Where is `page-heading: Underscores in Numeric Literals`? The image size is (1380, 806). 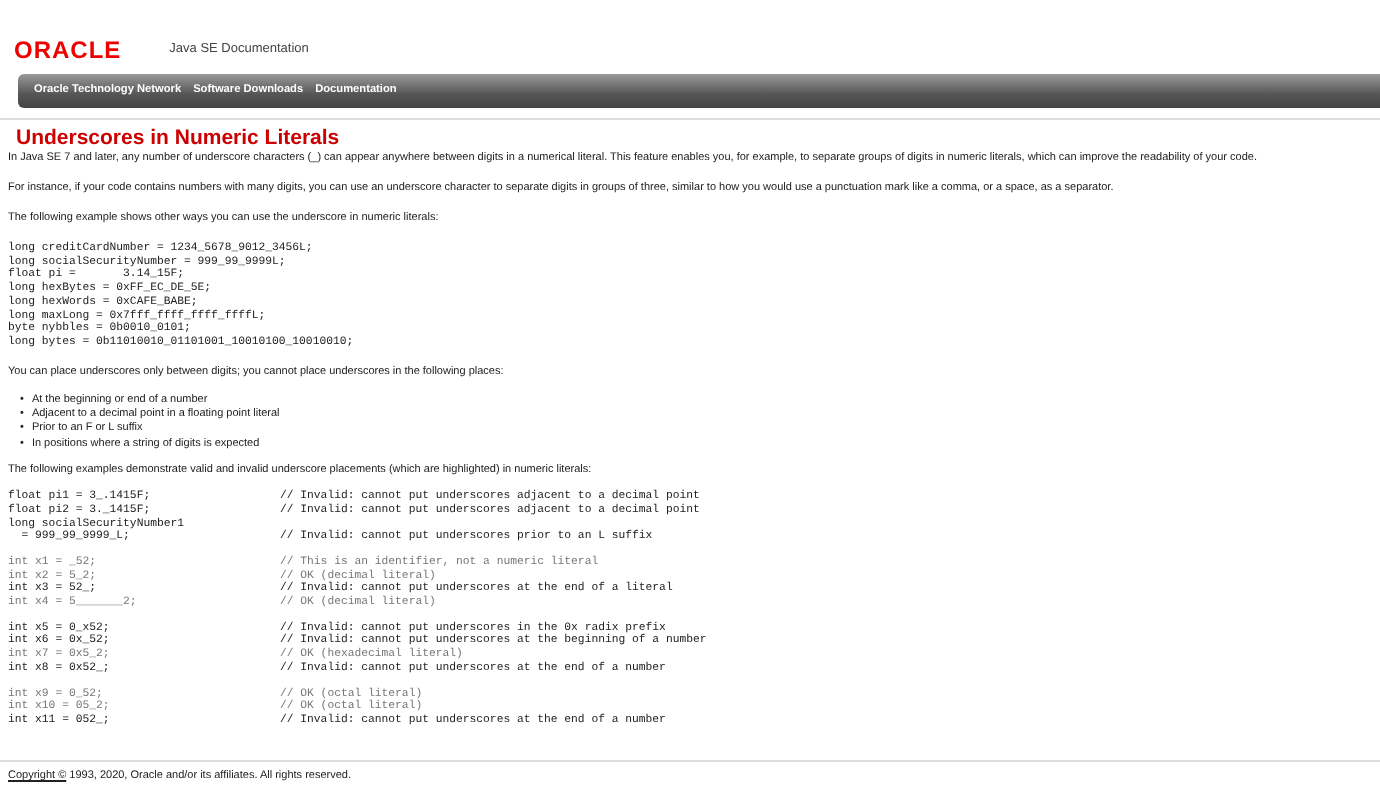 page-heading: Underscores in Numeric Literals is located at coordinates (179, 139).